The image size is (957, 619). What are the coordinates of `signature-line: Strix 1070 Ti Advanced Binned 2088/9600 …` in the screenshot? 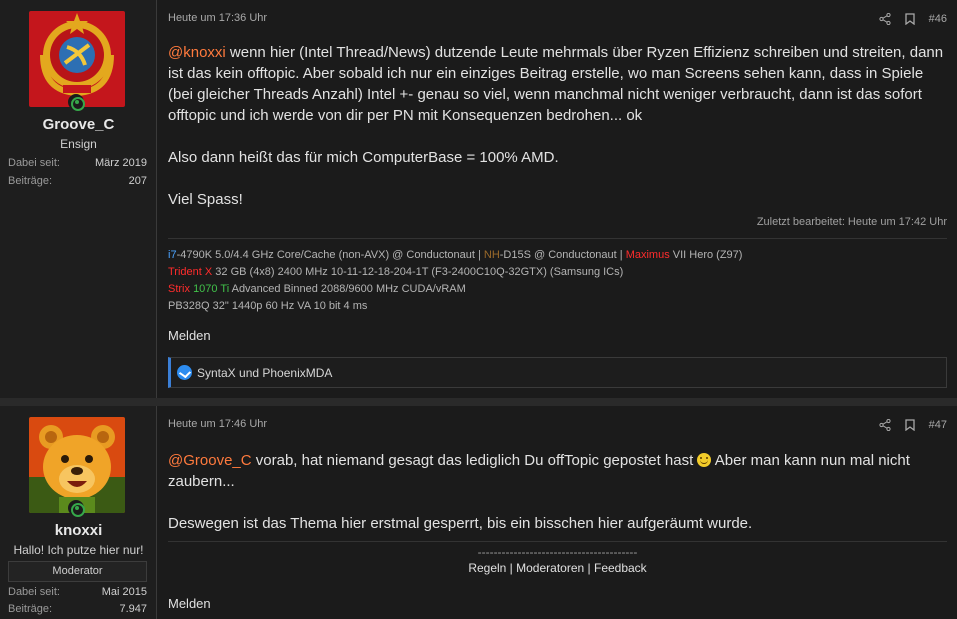 It's located at (455, 289).